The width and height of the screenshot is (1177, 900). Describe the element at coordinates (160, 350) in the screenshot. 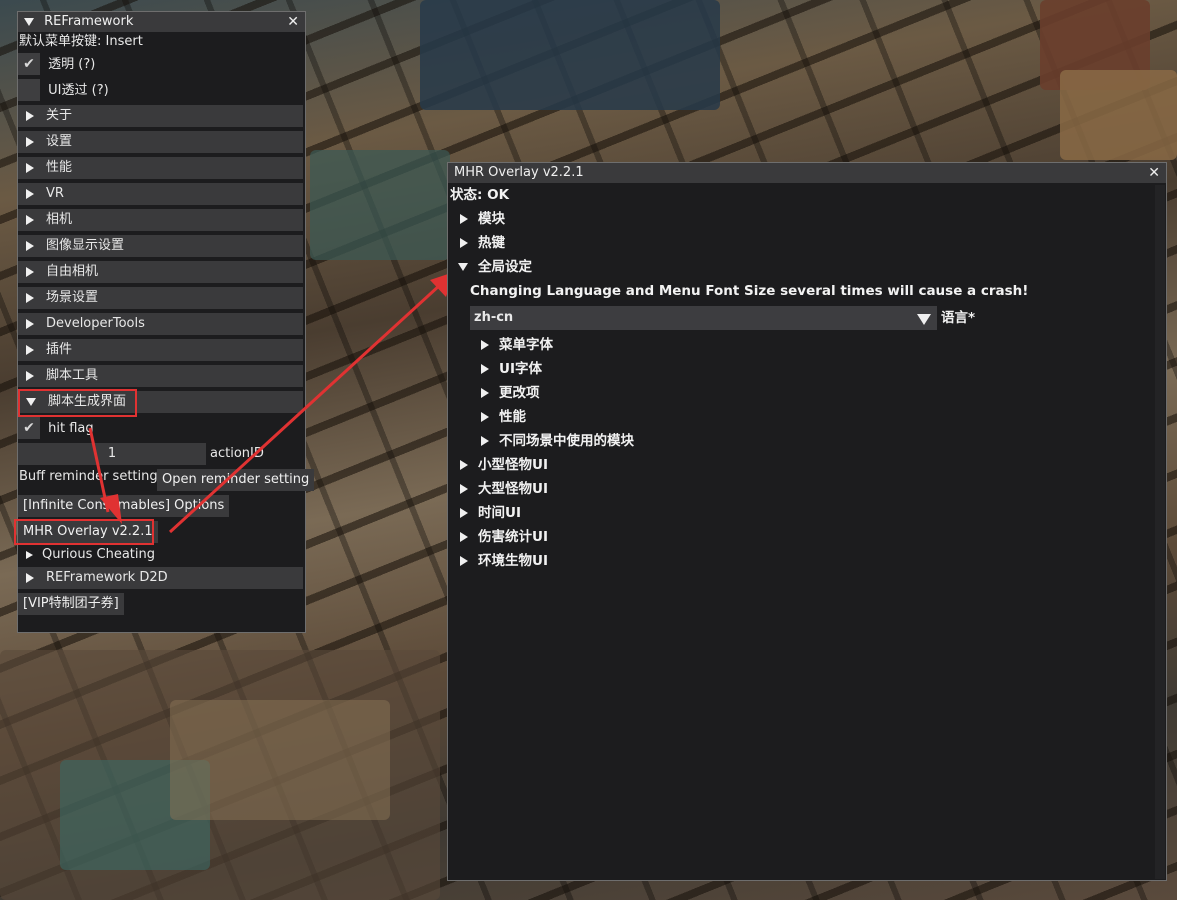

I see `section-header: 插件` at that location.